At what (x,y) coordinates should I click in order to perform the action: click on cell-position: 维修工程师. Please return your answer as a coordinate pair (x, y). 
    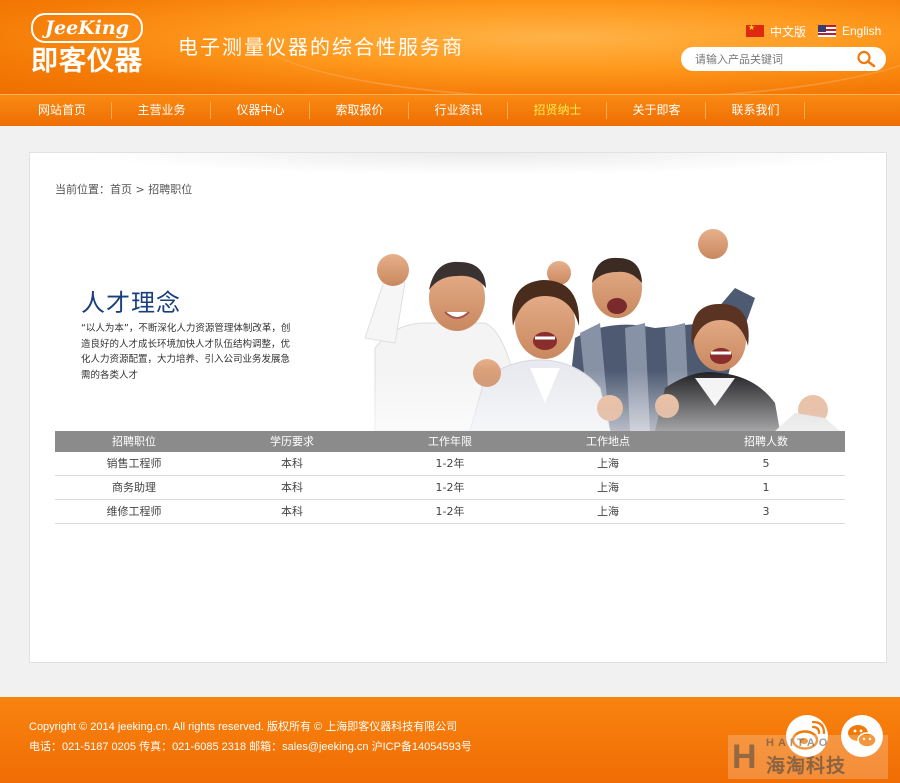
    Looking at the image, I should click on (134, 511).